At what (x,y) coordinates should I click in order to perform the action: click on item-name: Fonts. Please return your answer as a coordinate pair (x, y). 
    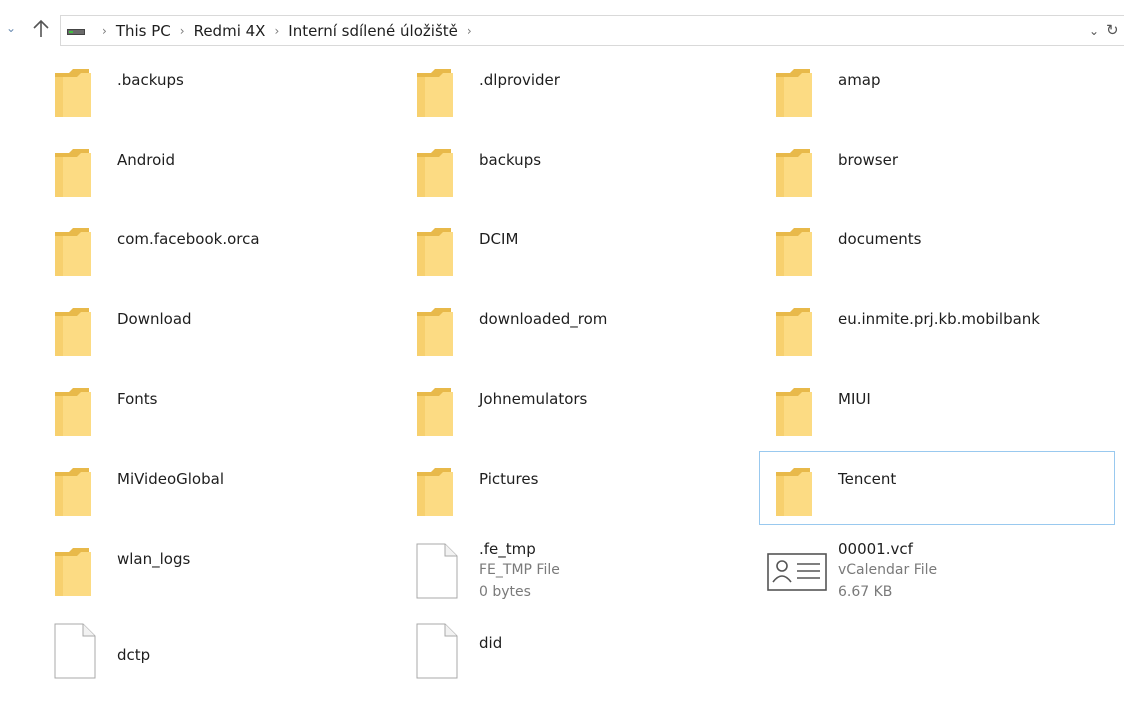
    Looking at the image, I should click on (137, 399).